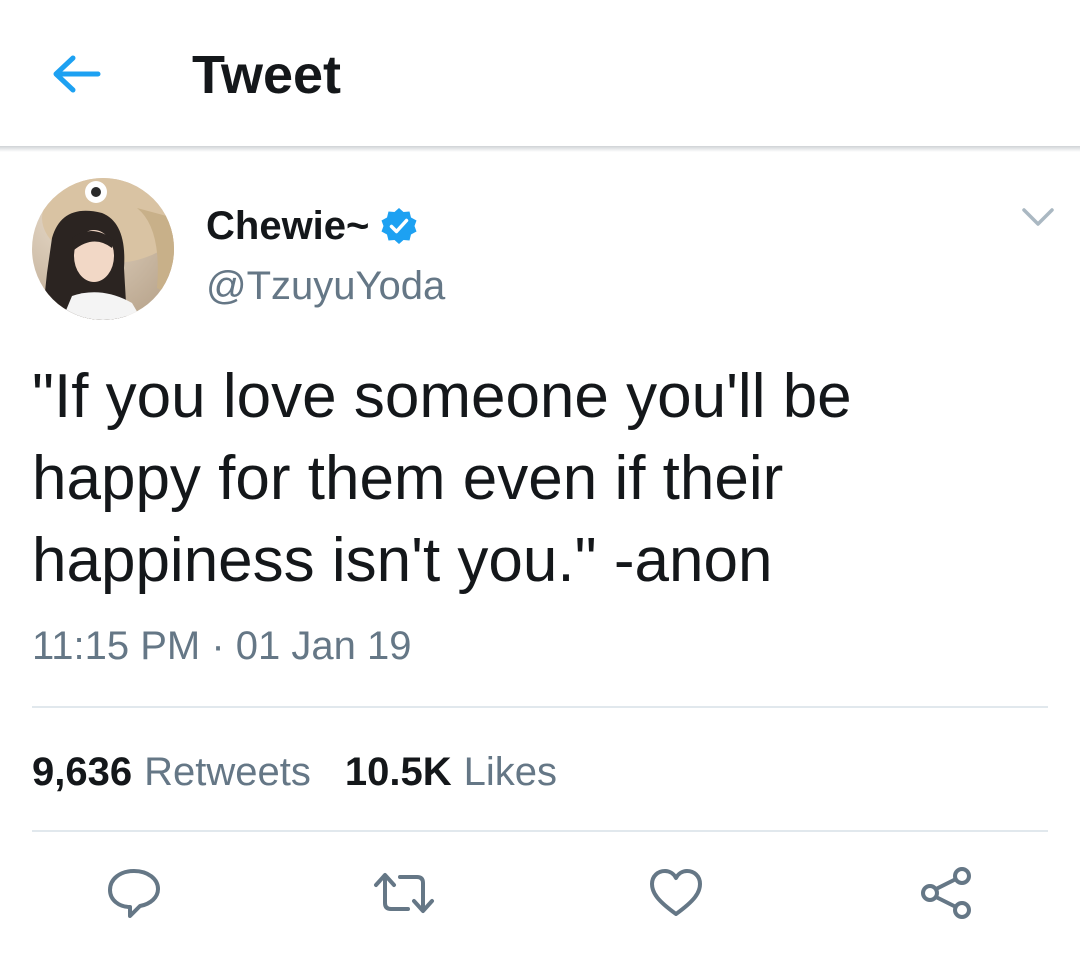  I want to click on retweet-button, so click(404, 893).